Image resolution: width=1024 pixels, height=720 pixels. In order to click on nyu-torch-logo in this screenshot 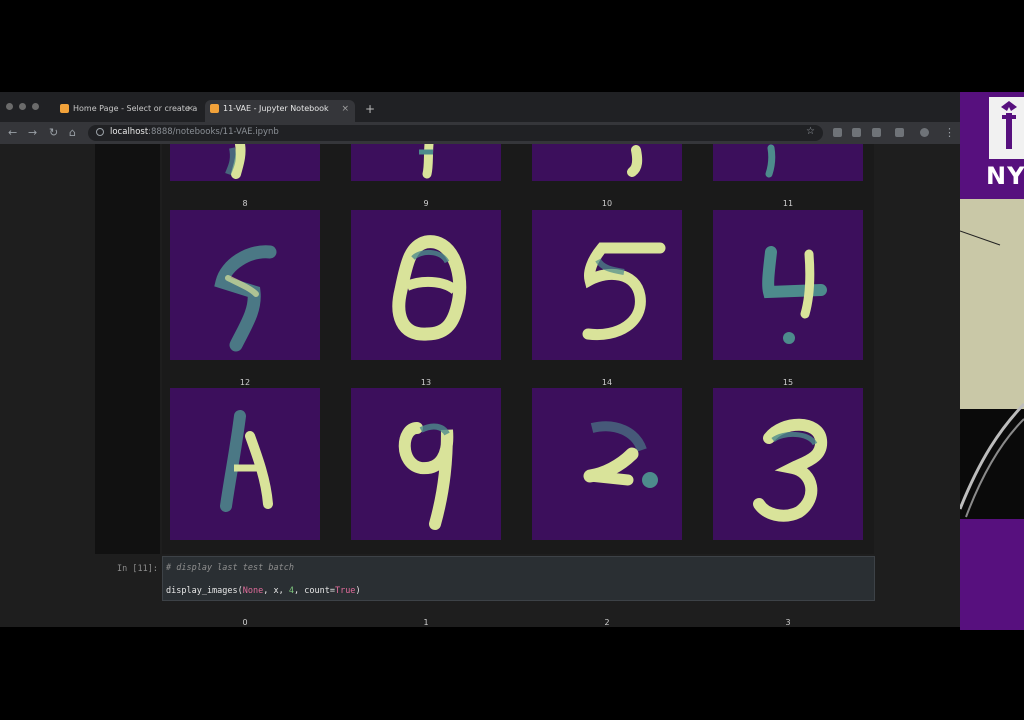, I will do `click(1006, 128)`.